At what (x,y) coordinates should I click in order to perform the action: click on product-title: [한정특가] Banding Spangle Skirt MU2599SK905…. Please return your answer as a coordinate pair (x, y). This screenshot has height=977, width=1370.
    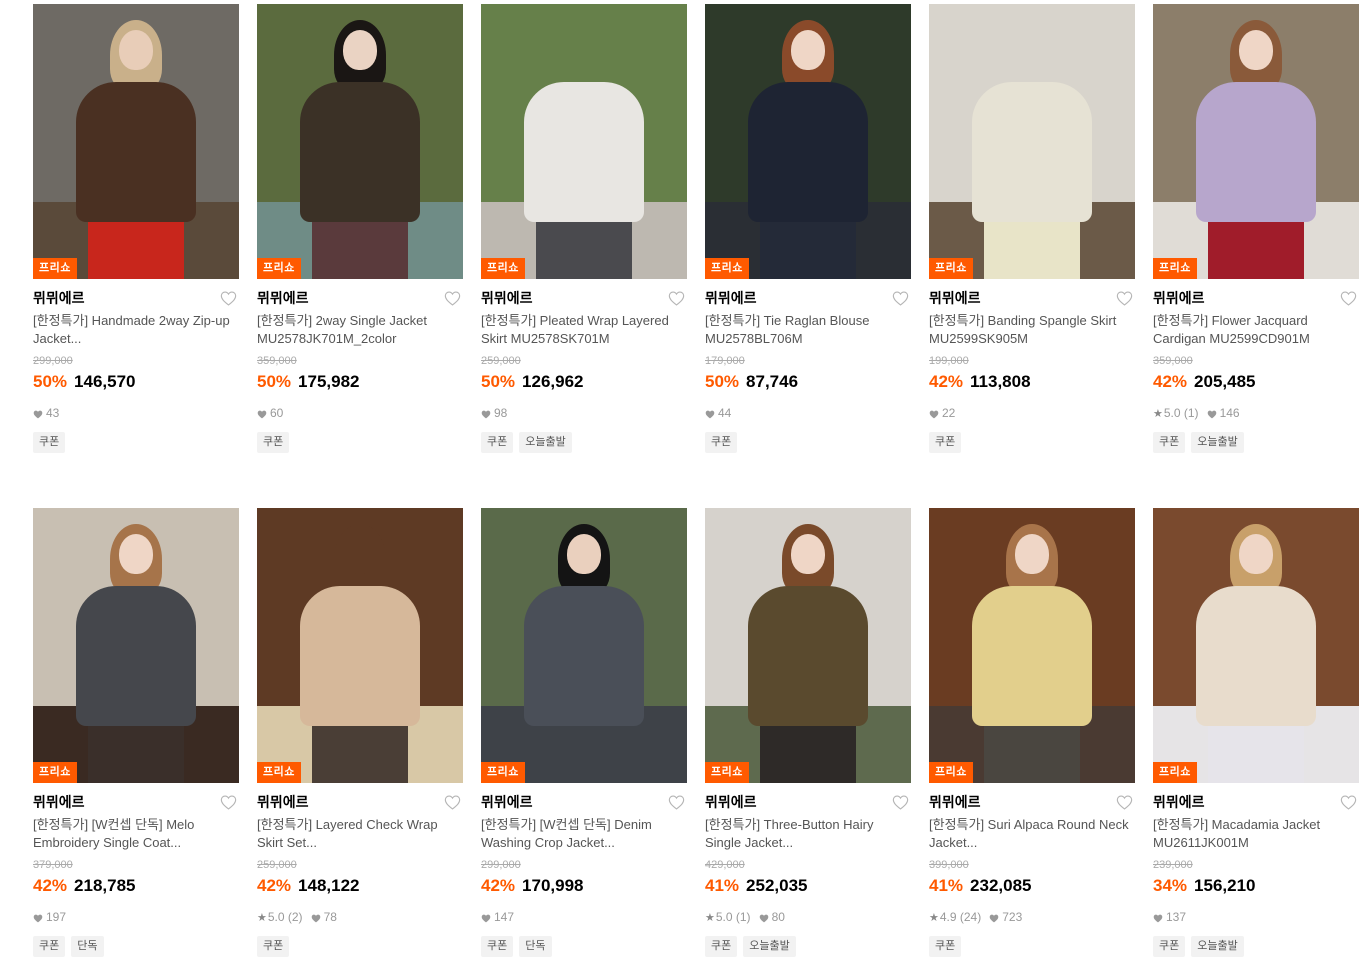
    Looking at the image, I should click on (1032, 330).